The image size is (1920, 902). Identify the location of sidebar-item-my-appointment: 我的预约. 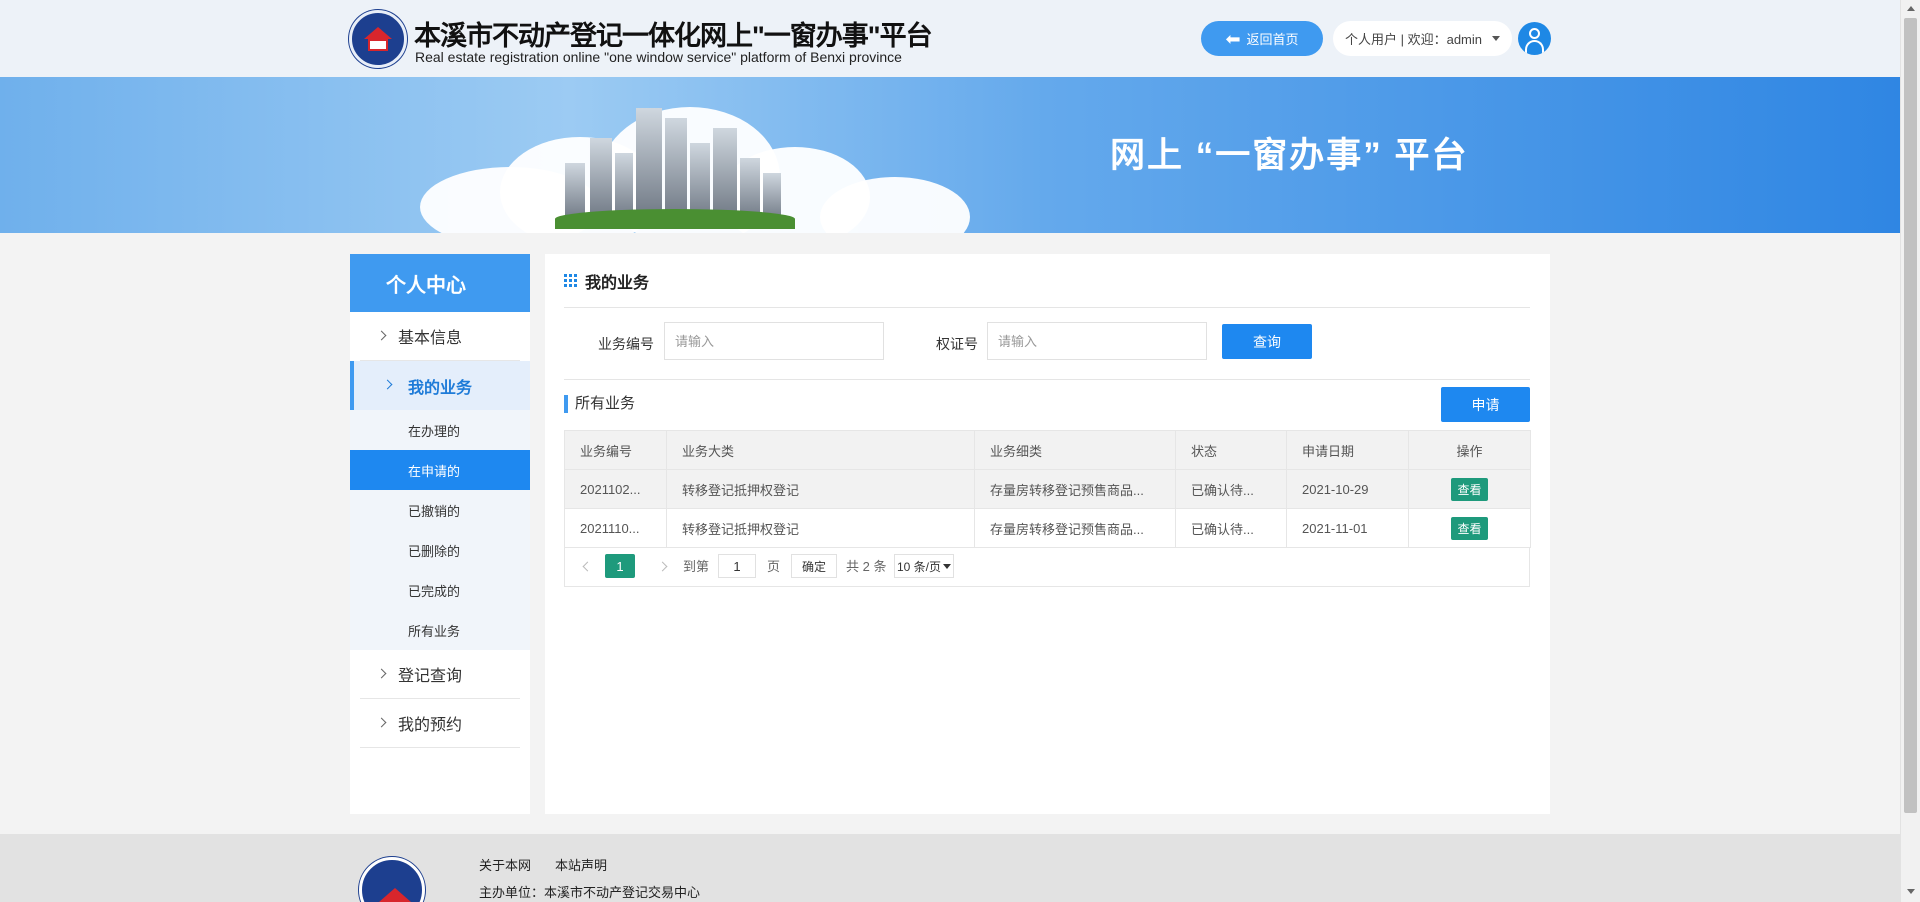
(440, 723).